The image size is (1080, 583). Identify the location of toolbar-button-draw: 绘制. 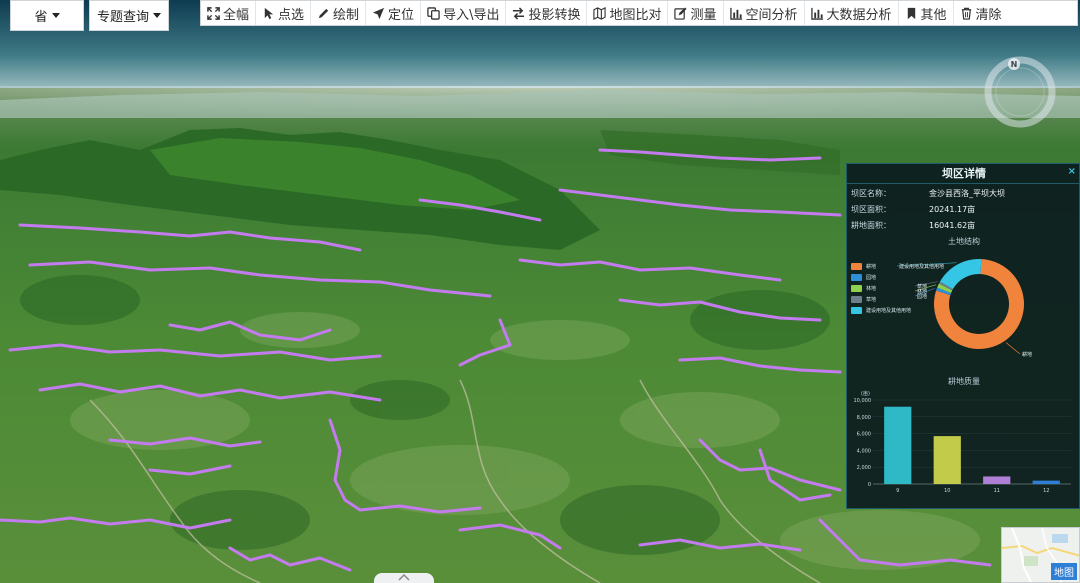
(339, 13).